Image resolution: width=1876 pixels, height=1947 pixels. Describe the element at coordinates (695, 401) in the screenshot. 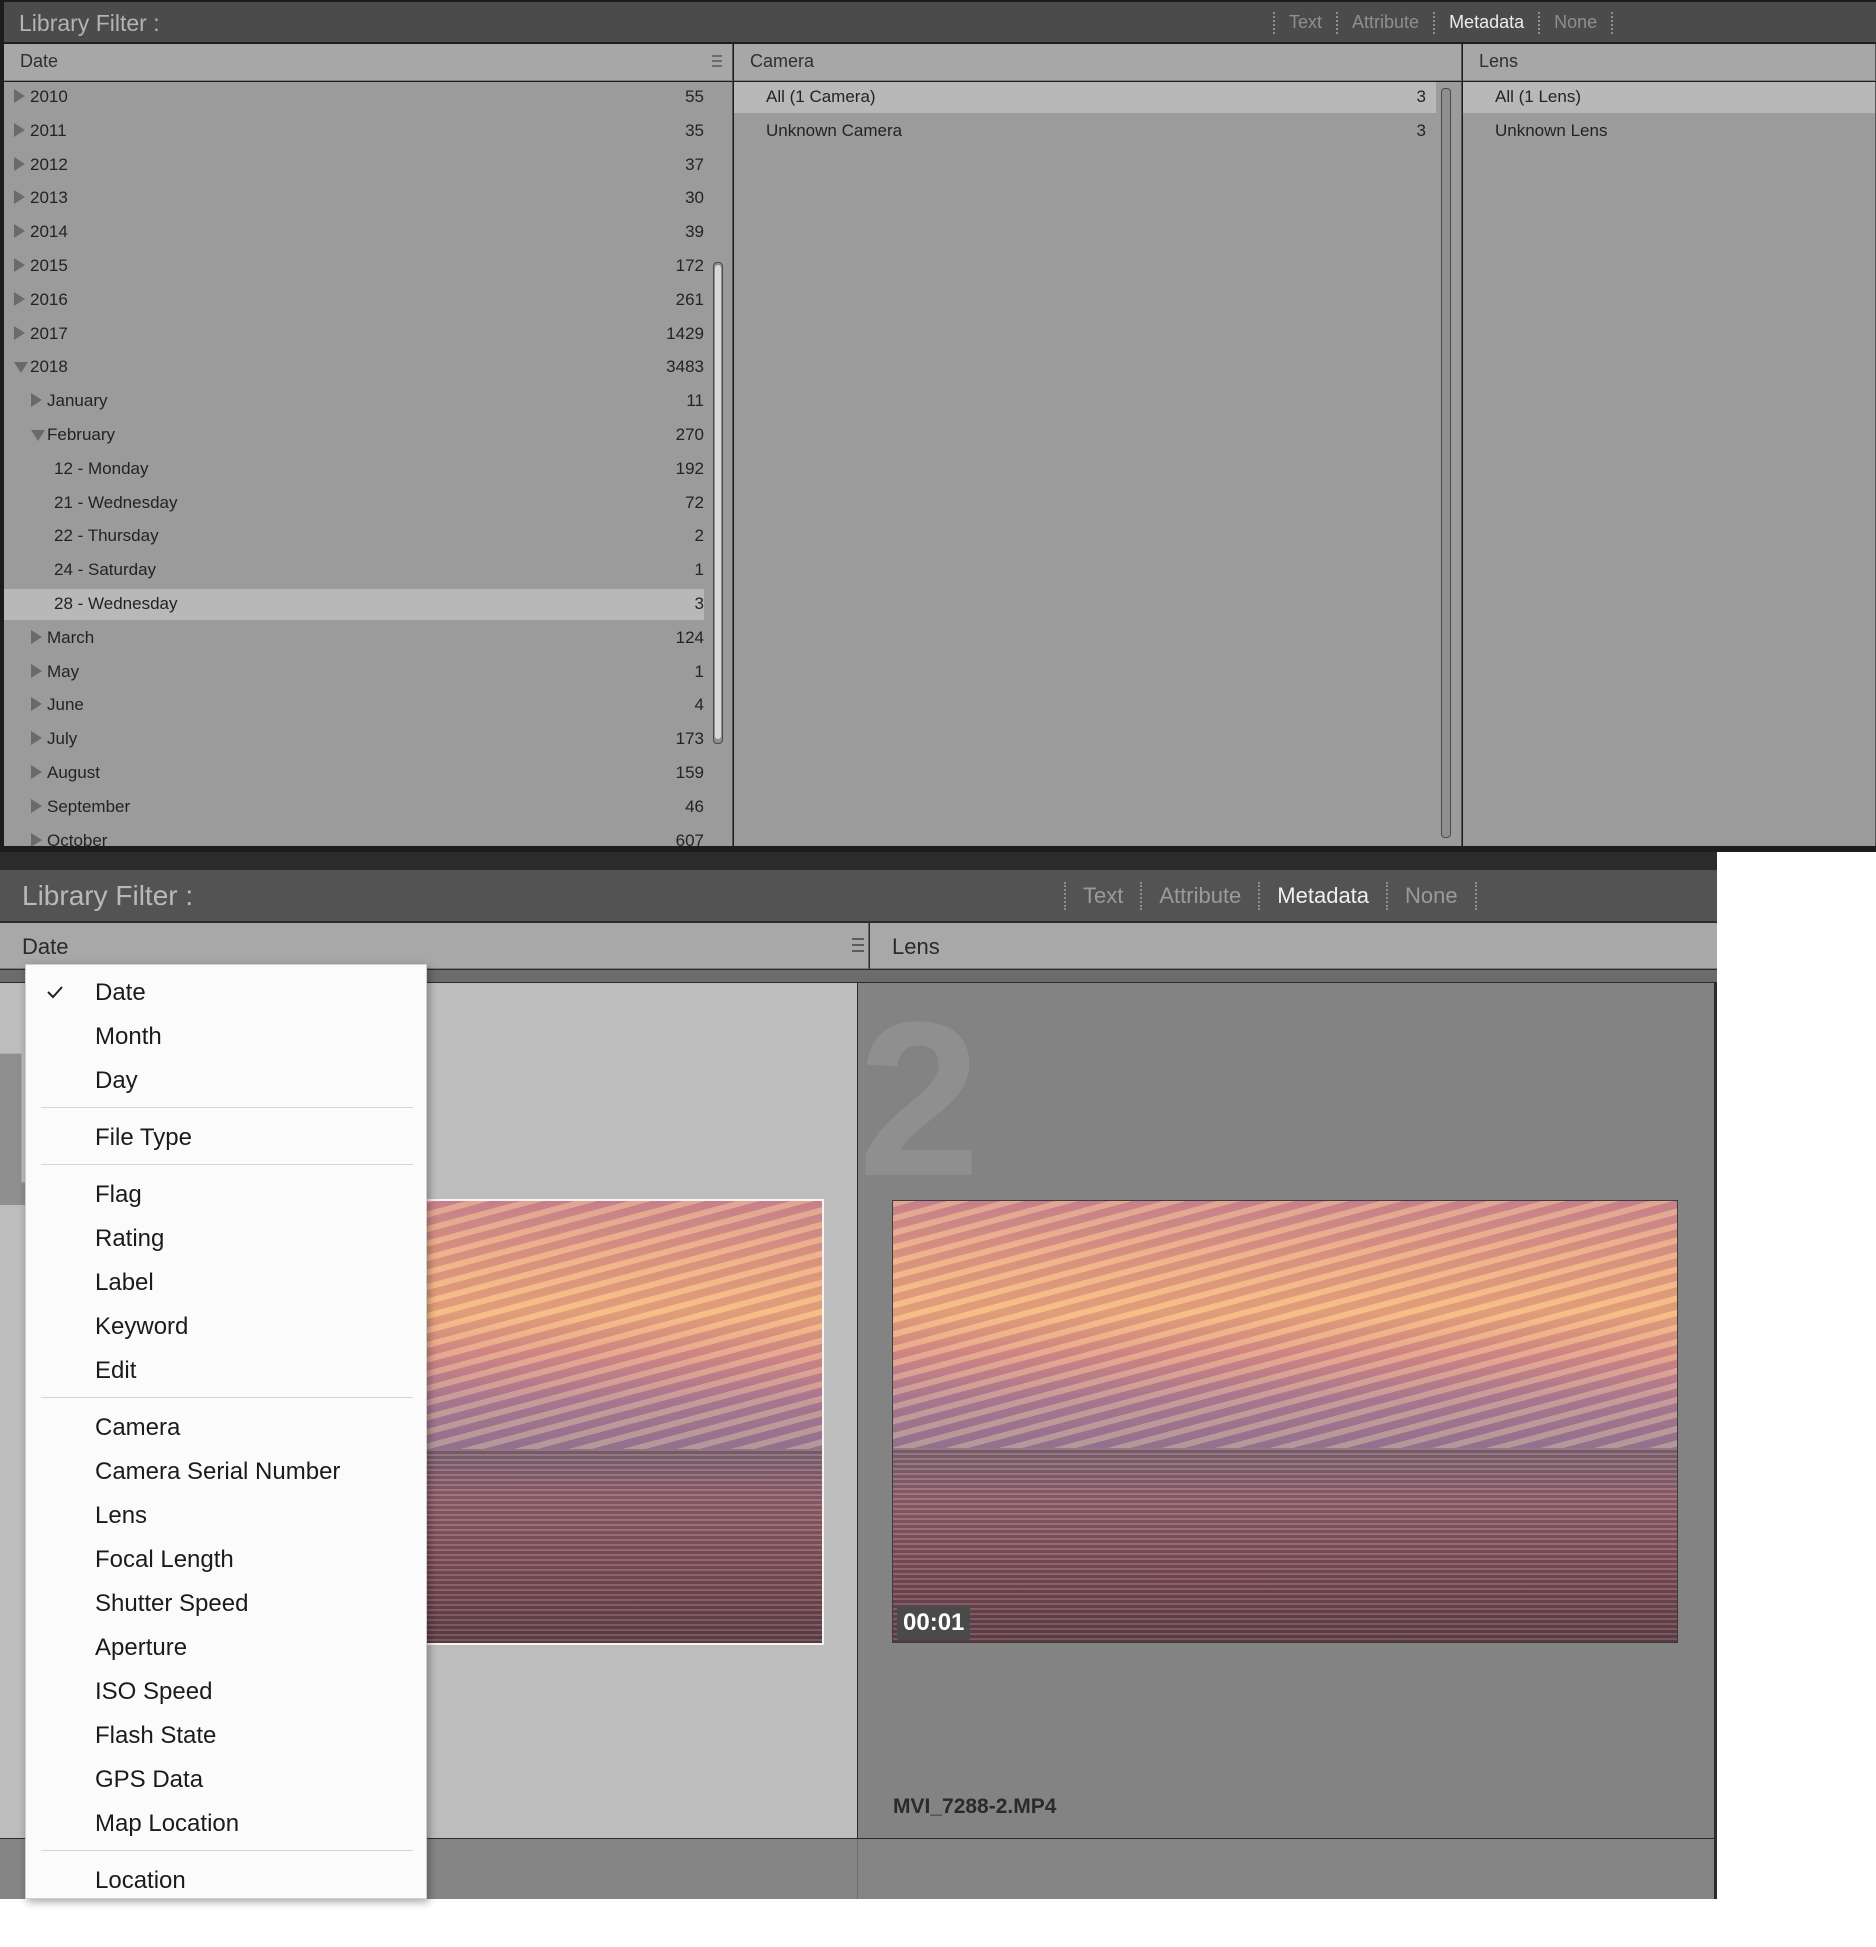

I see `date-row-count: 11` at that location.